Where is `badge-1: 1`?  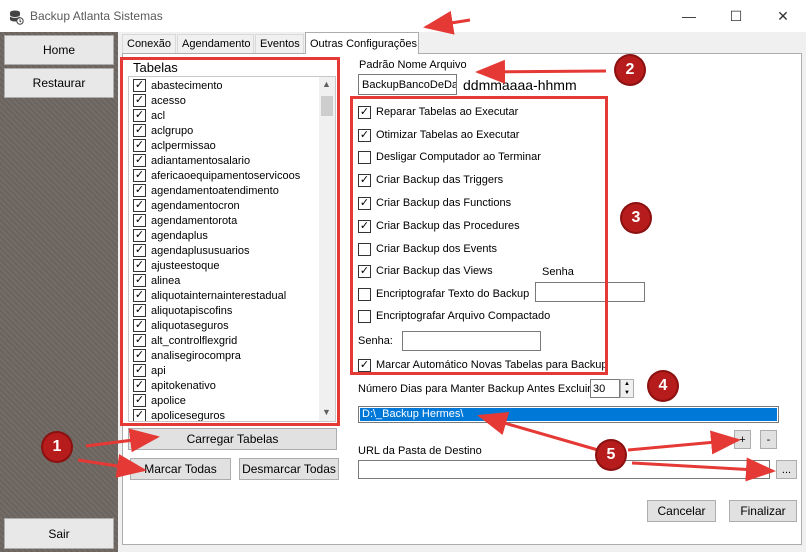
badge-1: 1 is located at coordinates (57, 447).